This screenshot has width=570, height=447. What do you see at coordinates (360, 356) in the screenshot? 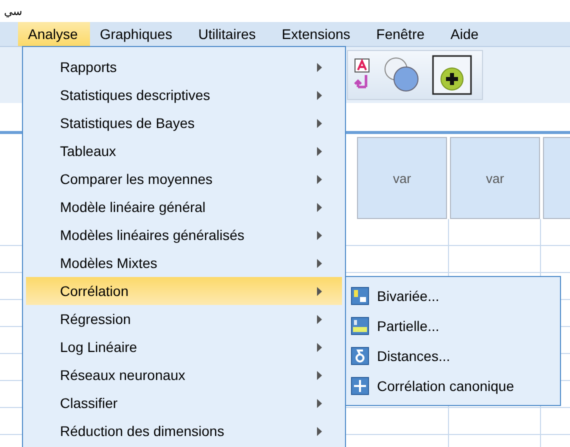
I see `delta-icon` at bounding box center [360, 356].